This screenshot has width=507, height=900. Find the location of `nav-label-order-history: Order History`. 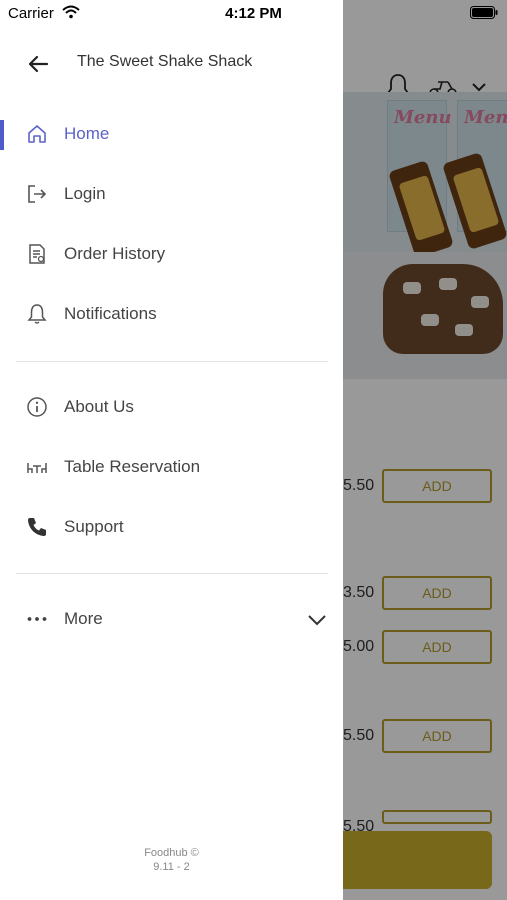

nav-label-order-history: Order History is located at coordinates (115, 253).